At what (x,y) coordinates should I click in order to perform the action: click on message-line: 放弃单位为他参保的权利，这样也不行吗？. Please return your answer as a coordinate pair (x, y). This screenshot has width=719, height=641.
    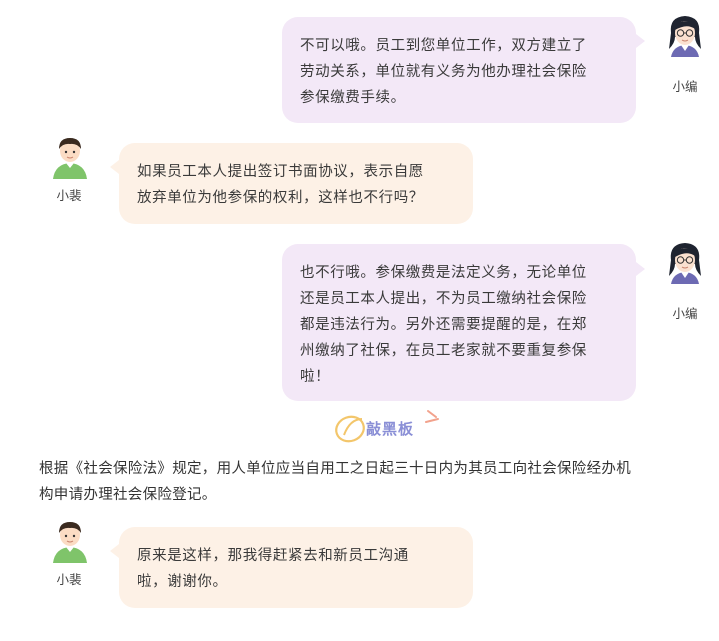
    Looking at the image, I should click on (280, 198).